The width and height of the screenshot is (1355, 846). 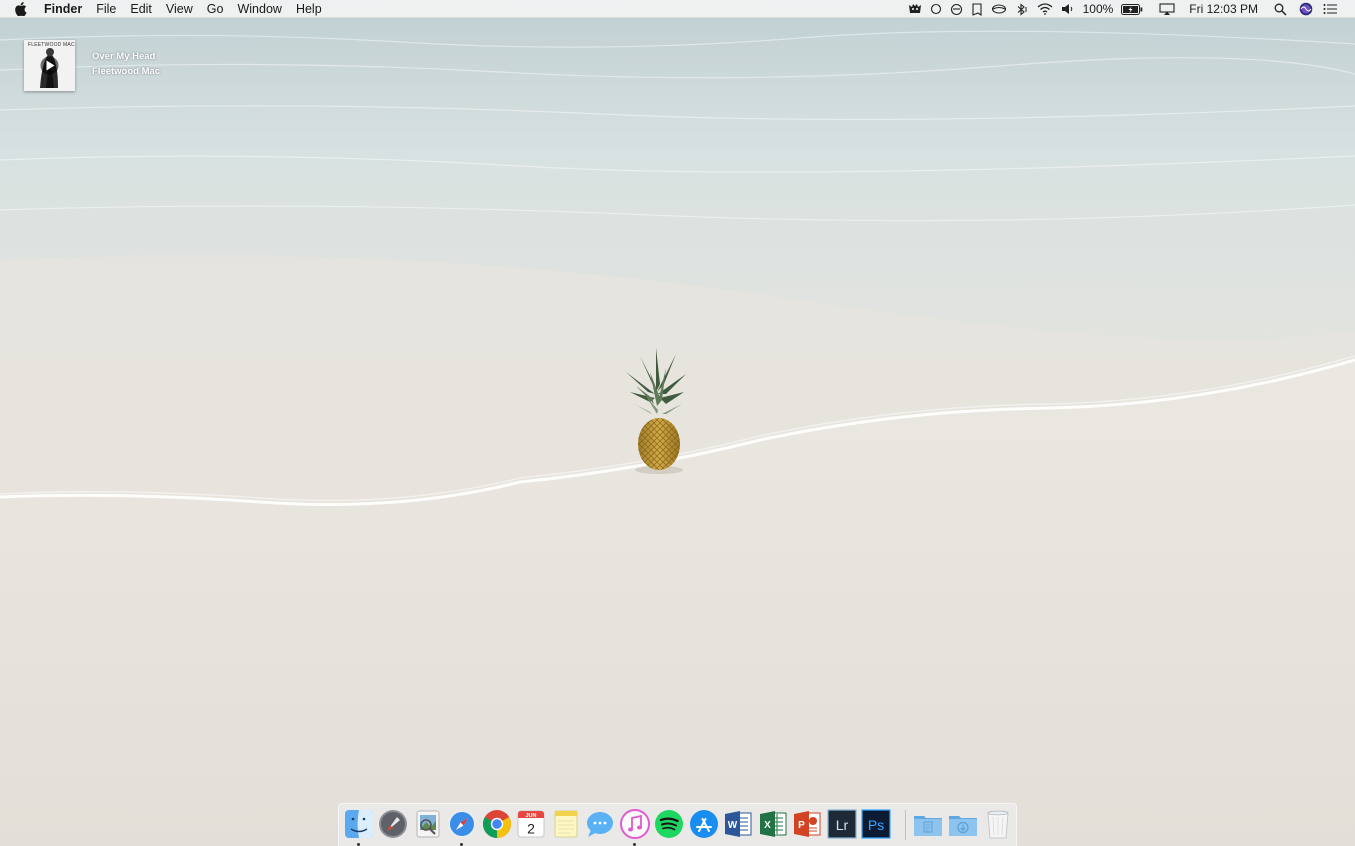 I want to click on dock-messages-icon, so click(x=600, y=824).